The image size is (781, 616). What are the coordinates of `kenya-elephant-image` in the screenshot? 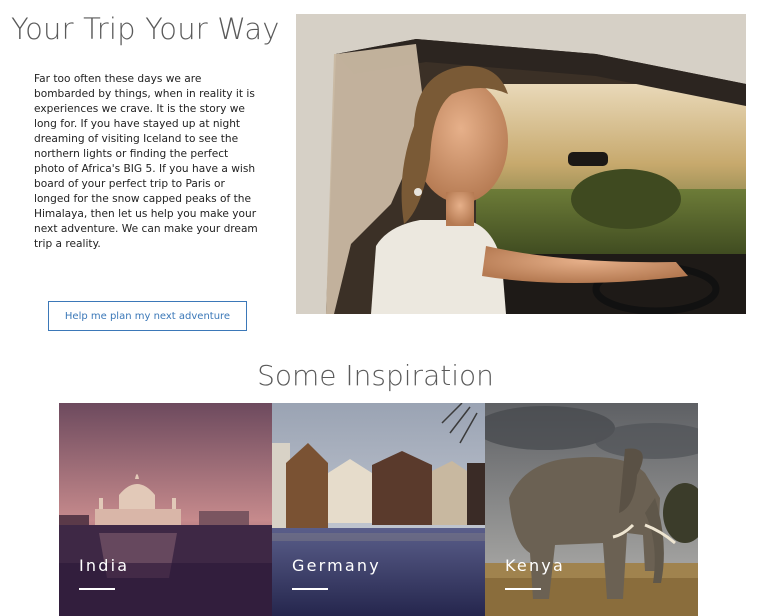 It's located at (591, 509).